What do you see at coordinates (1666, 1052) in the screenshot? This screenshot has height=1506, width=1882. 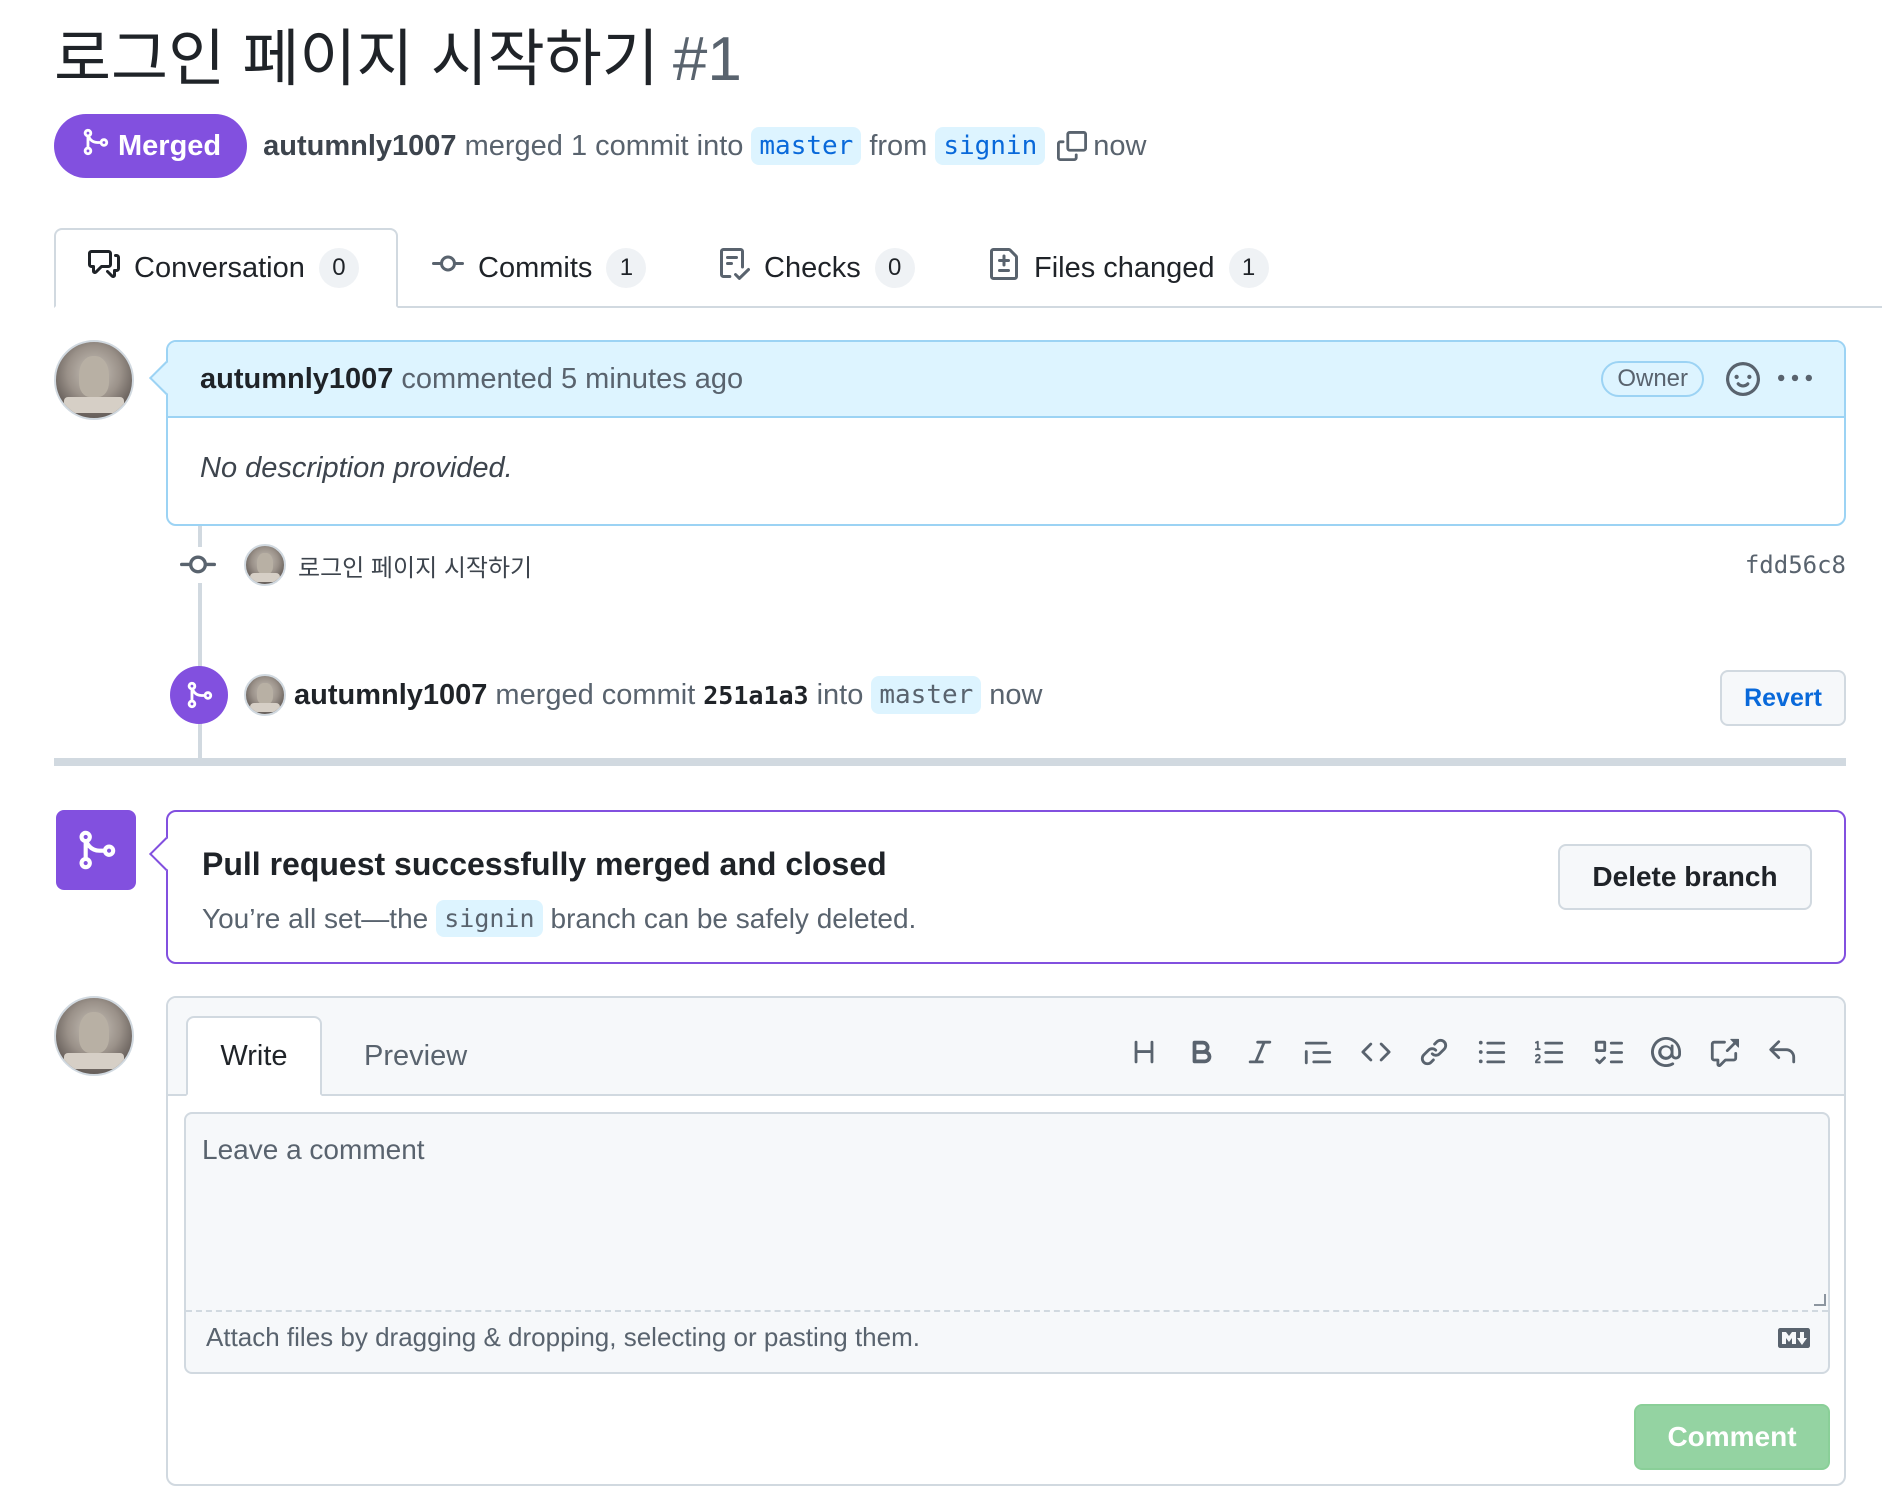 I see `mention-icon` at bounding box center [1666, 1052].